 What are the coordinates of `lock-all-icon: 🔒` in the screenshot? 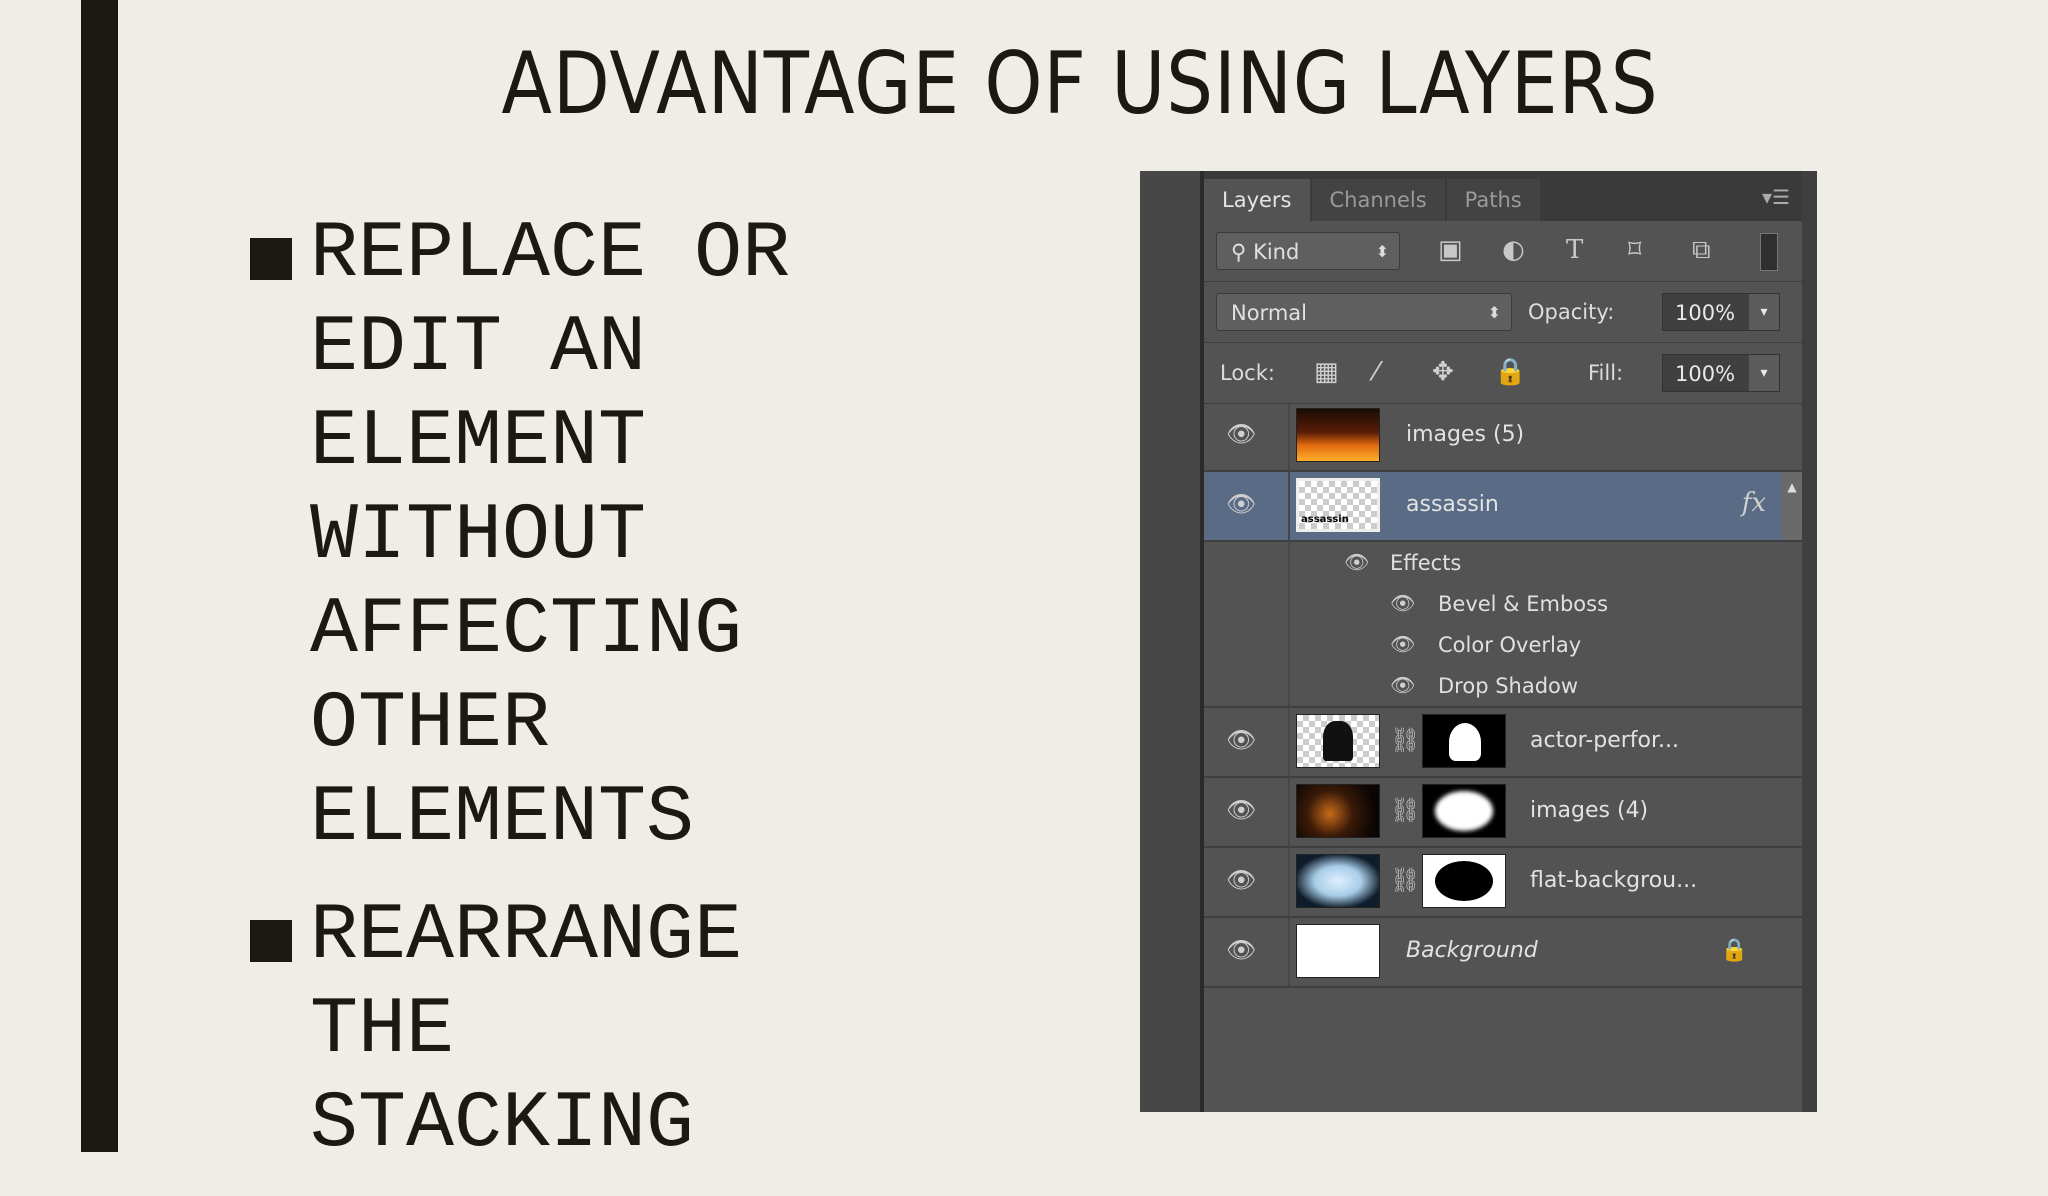 It's located at (1510, 372).